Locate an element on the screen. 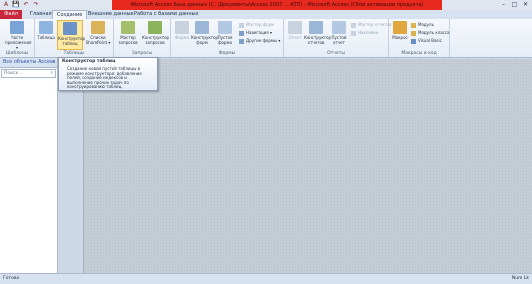 The width and height of the screenshot is (532, 284). empty-report-icon is located at coordinates (339, 27).